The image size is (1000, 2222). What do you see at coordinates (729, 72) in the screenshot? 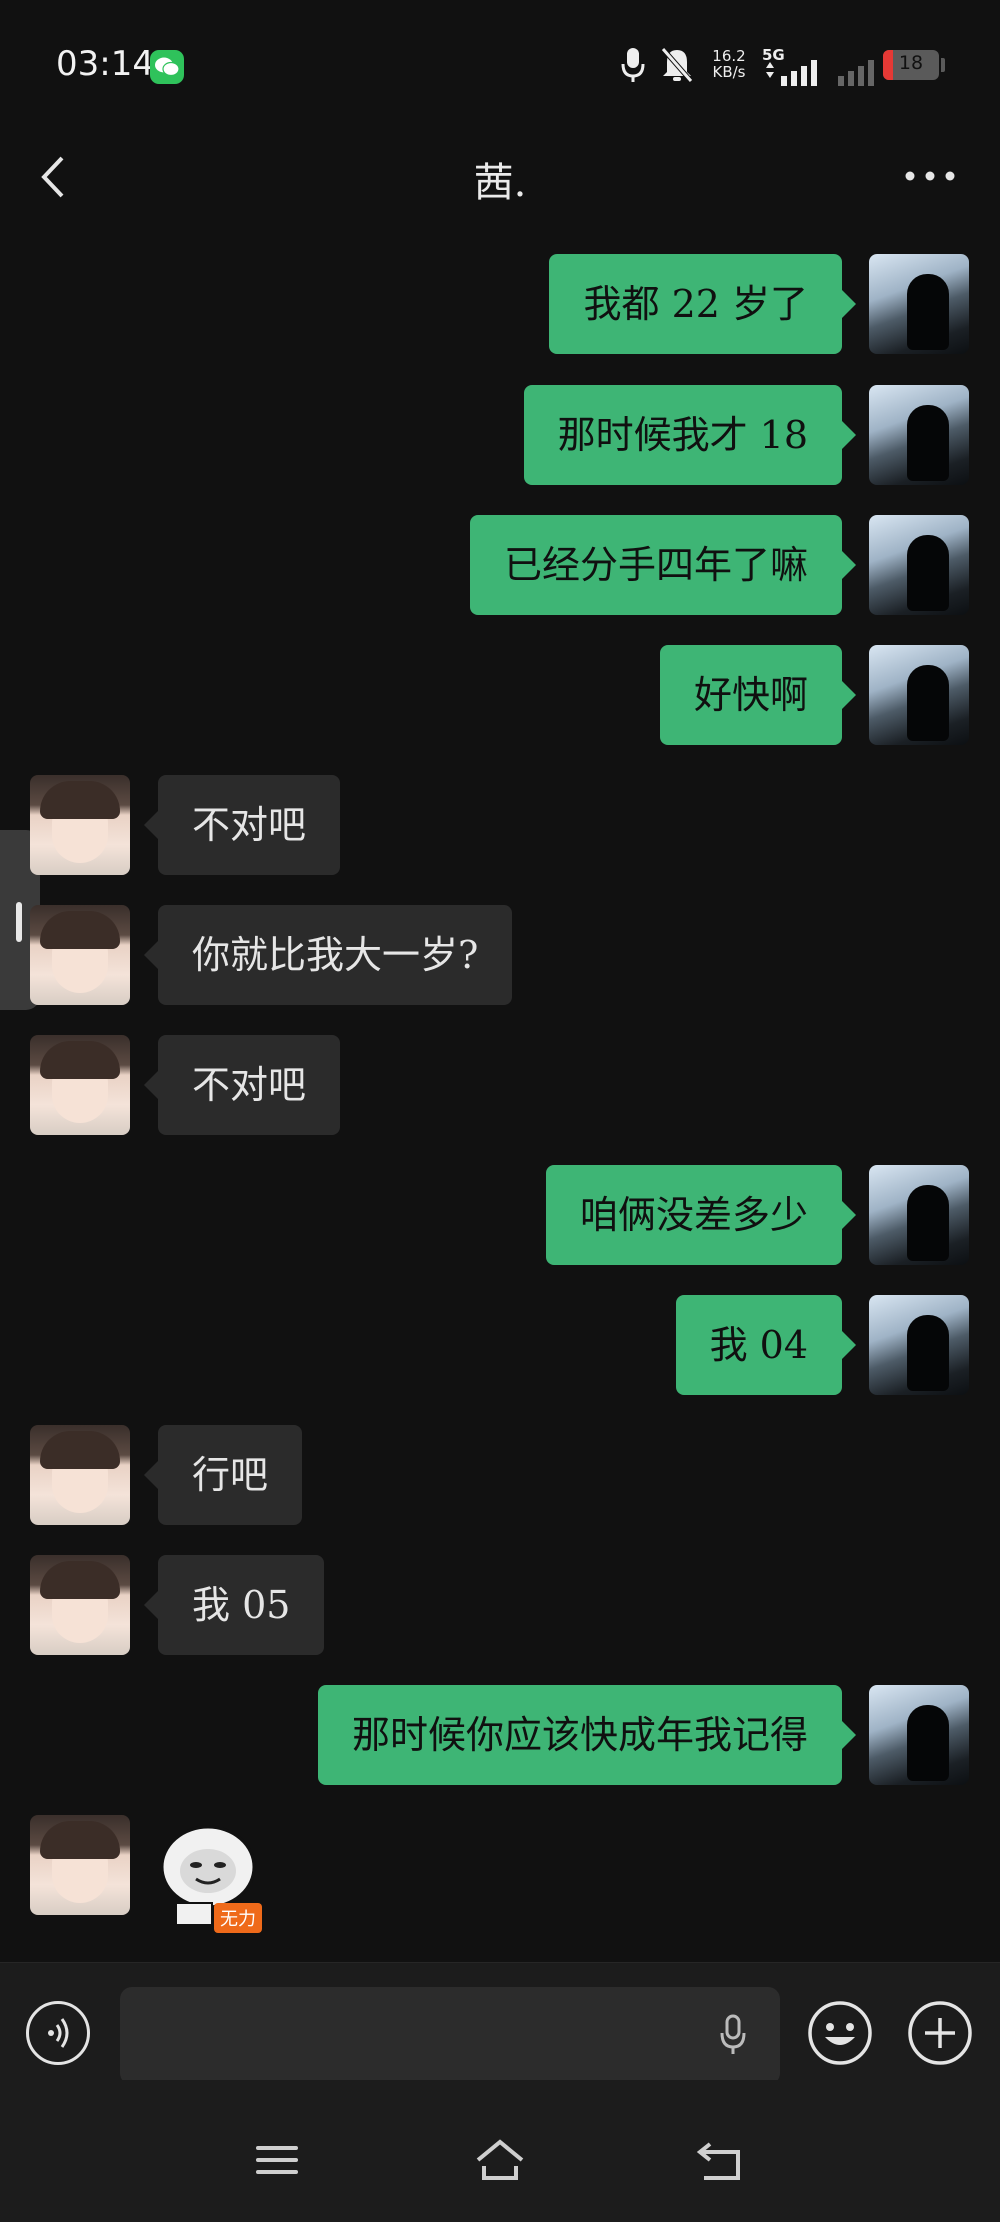
I see `net-speed-unit: KB/s` at bounding box center [729, 72].